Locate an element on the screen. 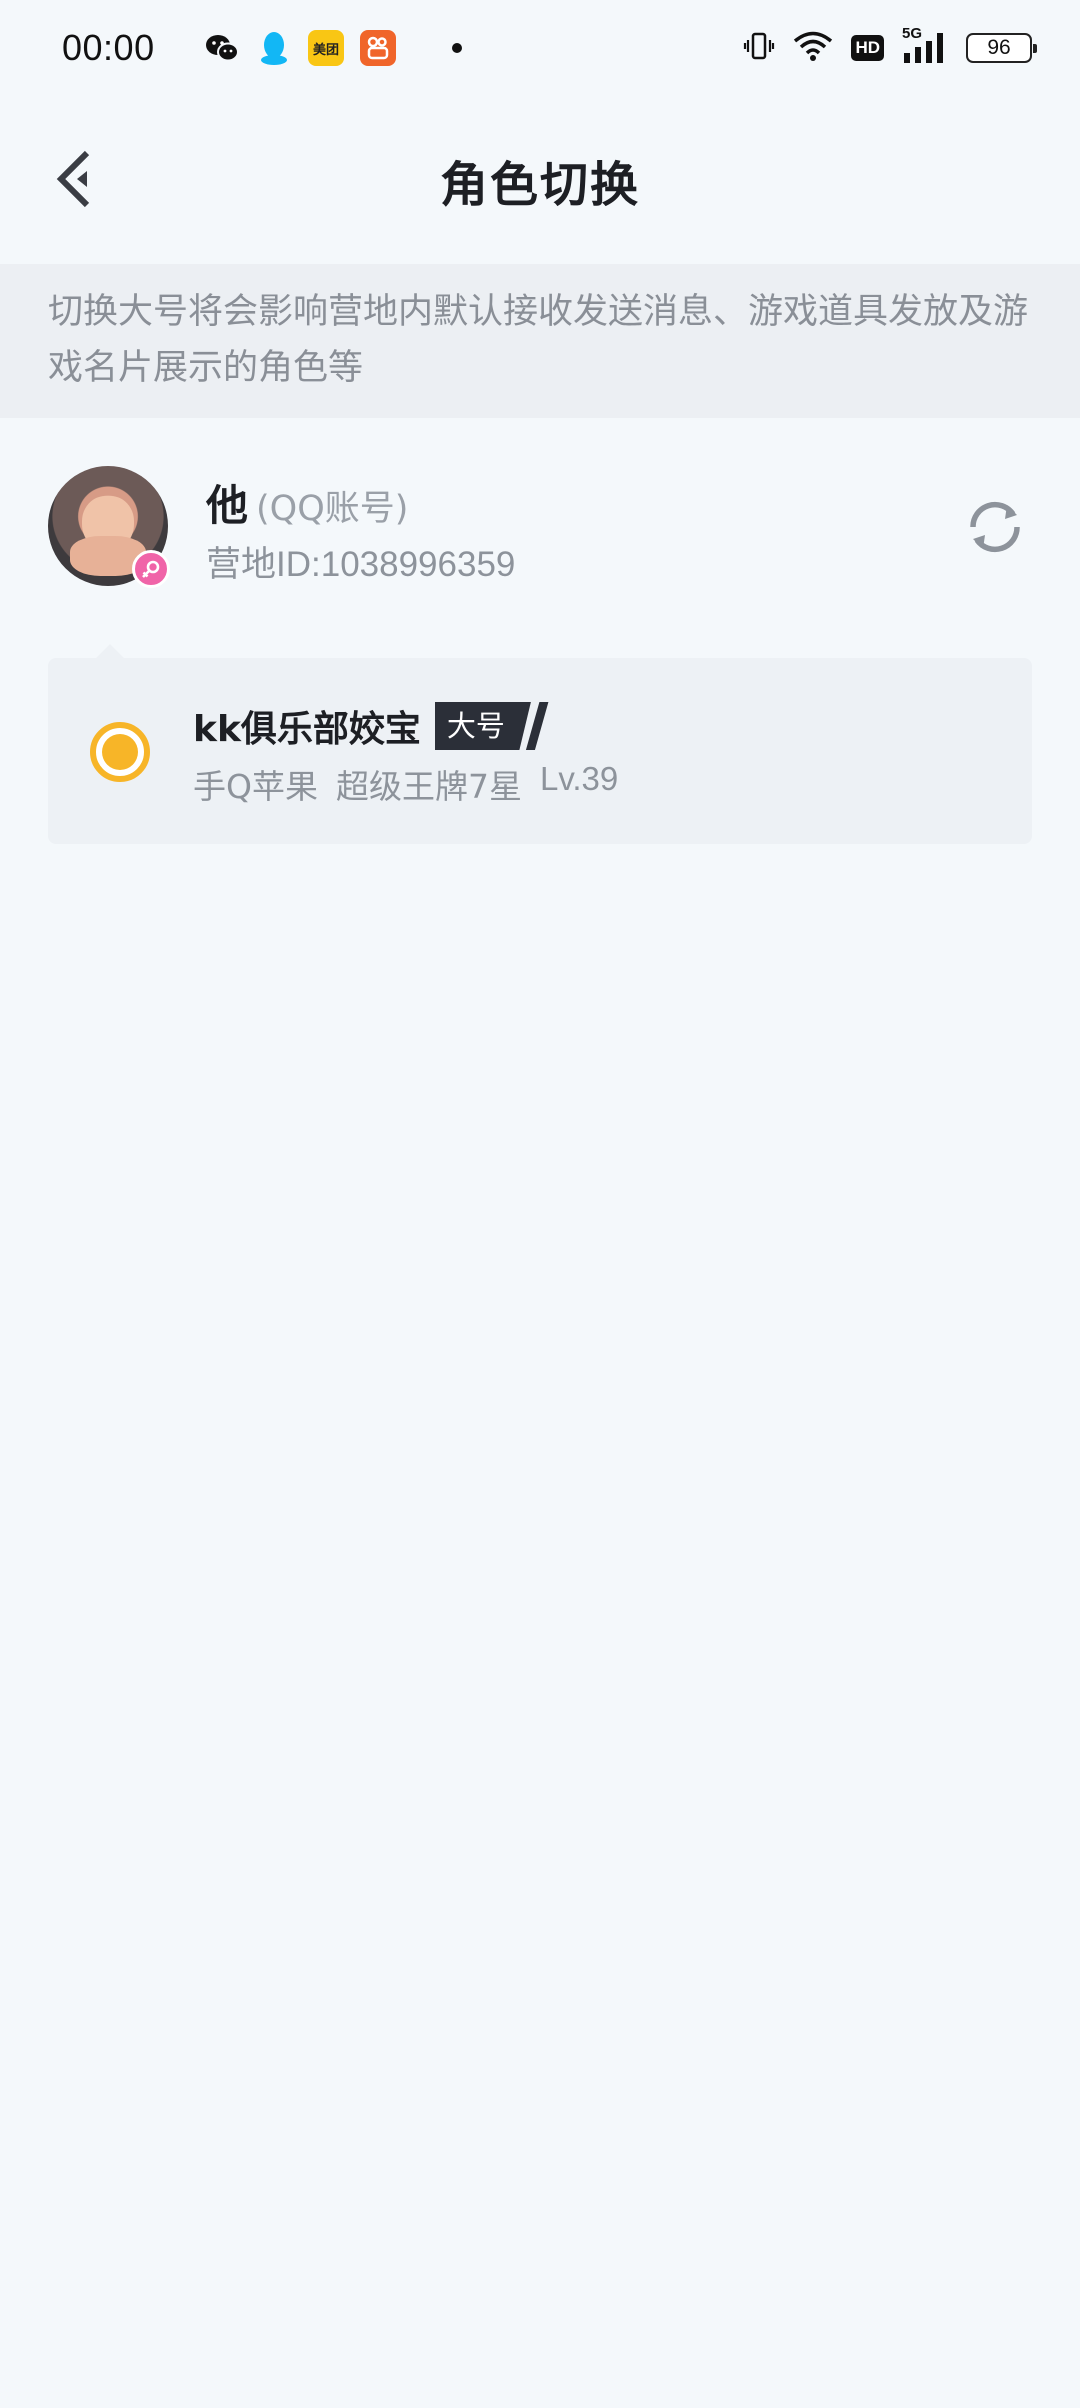  more-notifications-dot is located at coordinates (457, 48).